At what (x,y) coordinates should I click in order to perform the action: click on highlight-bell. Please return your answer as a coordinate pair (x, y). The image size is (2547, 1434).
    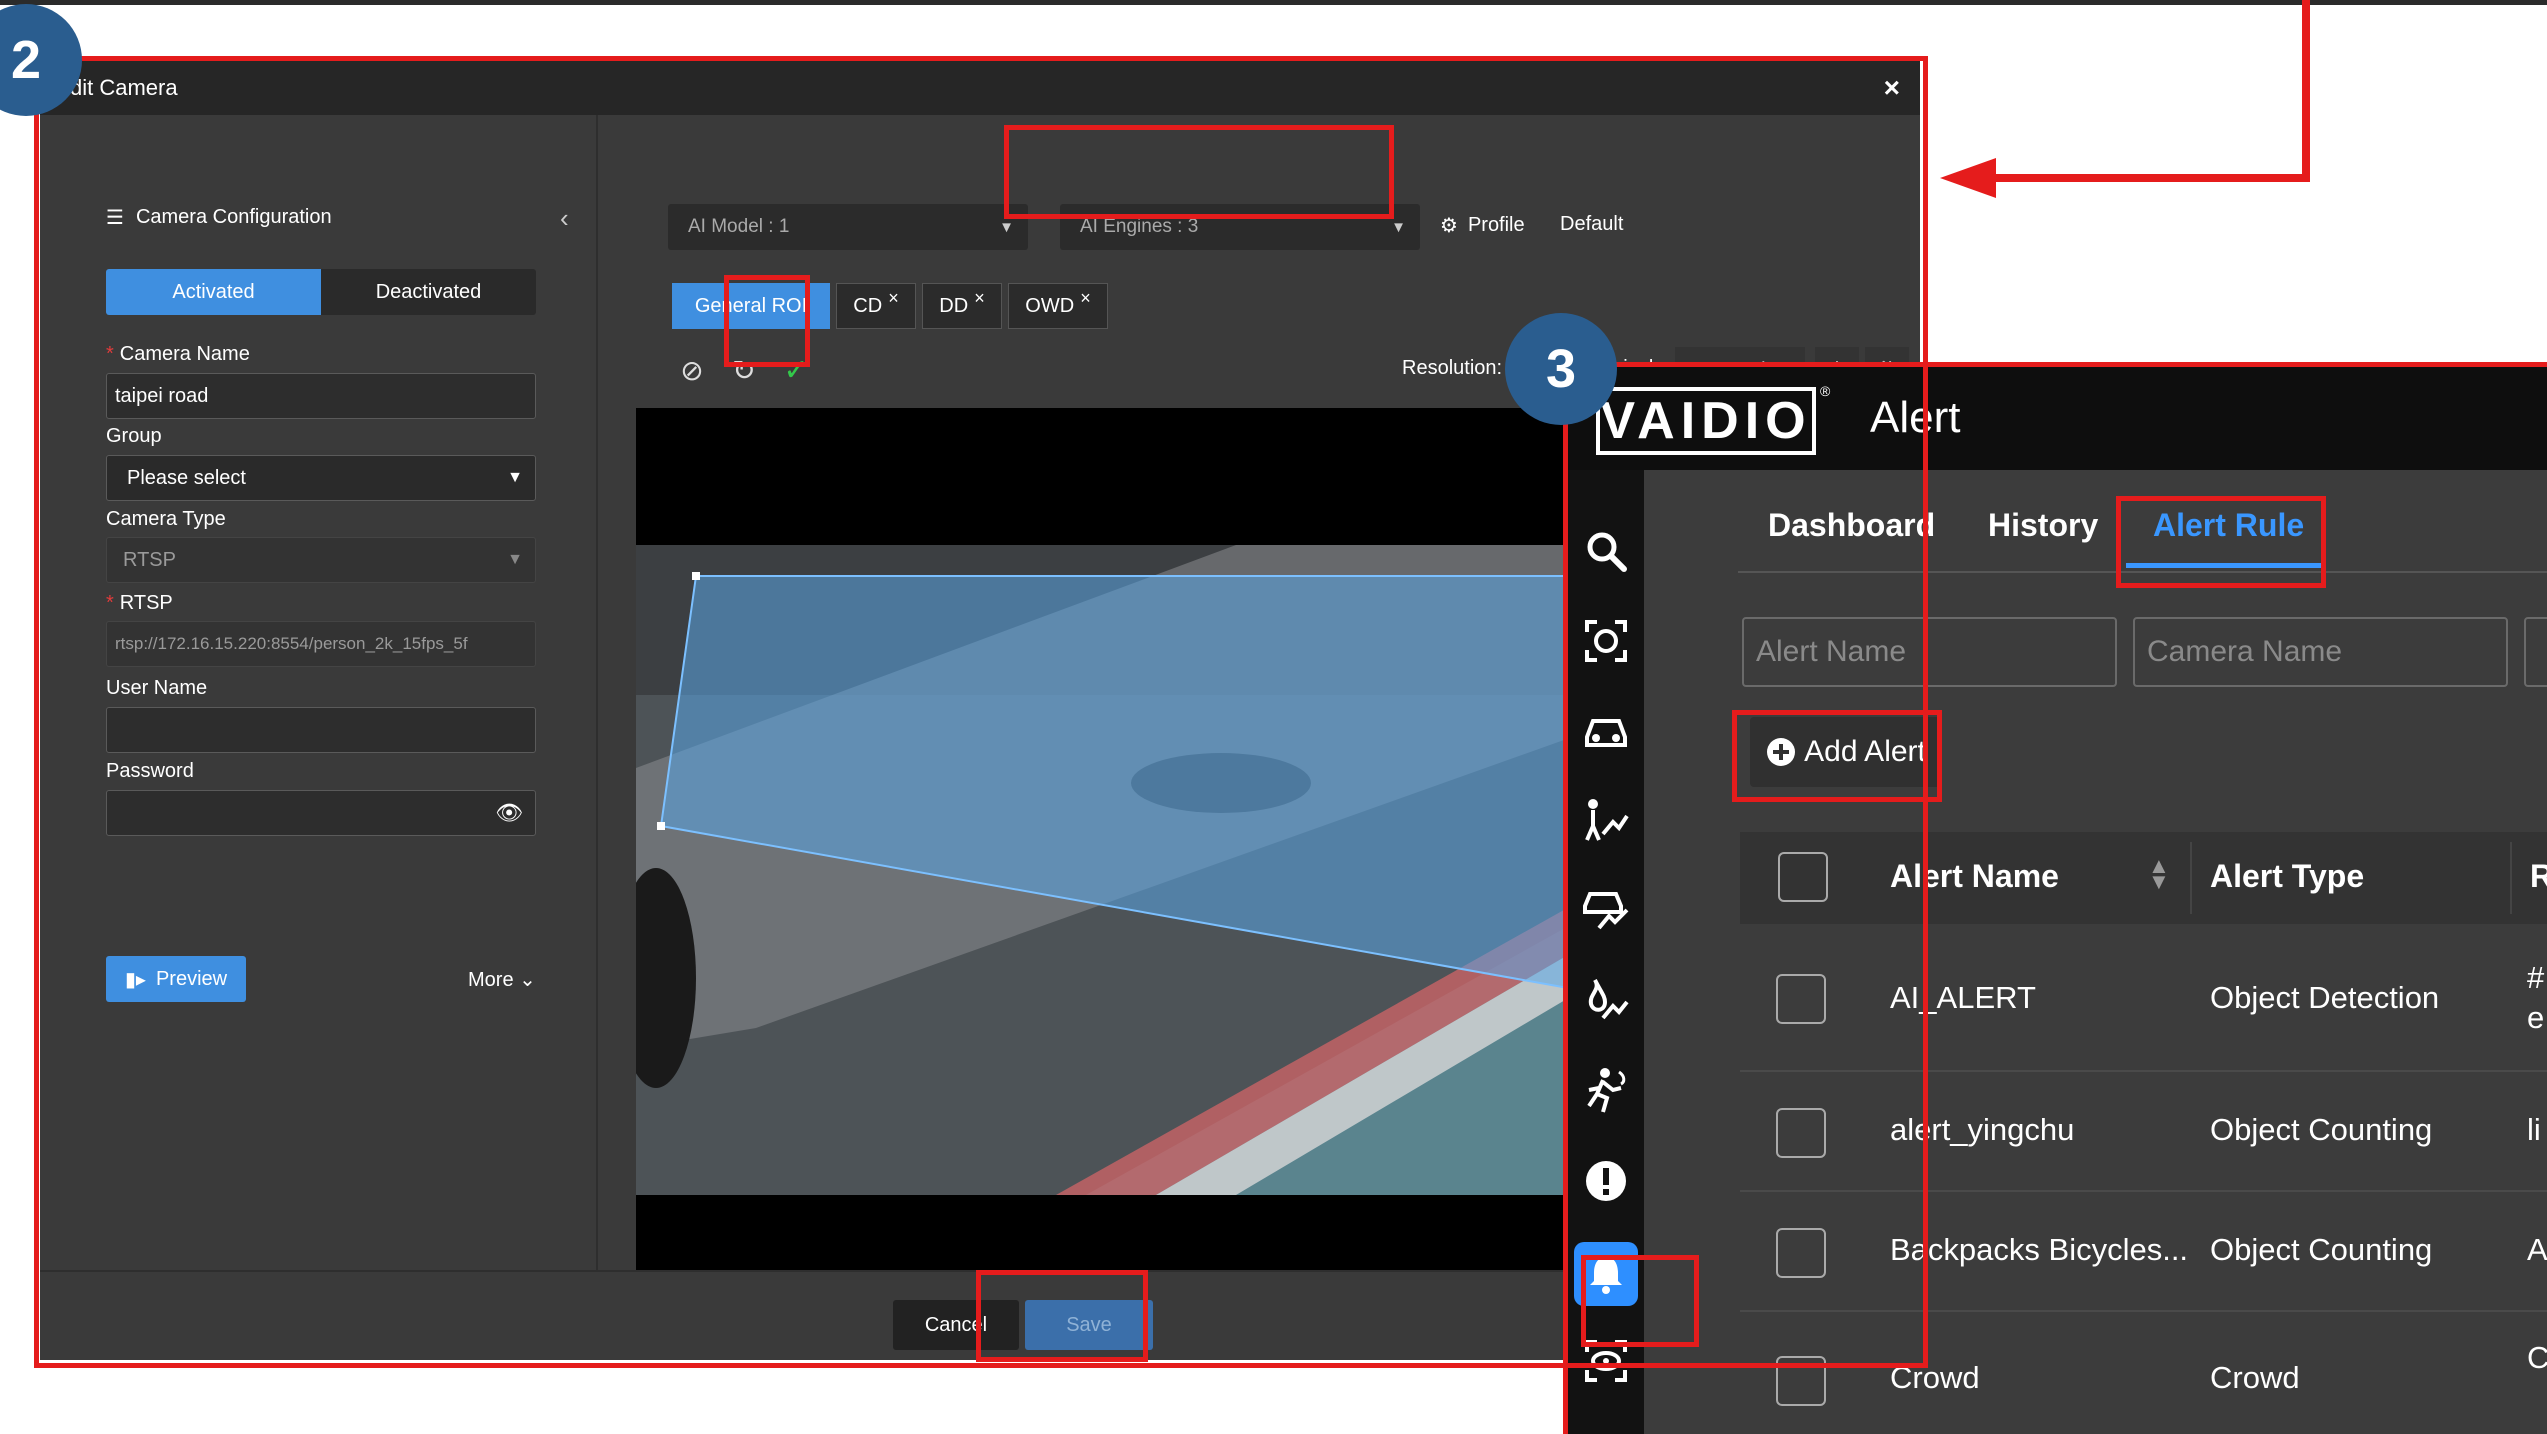
    Looking at the image, I should click on (1640, 1301).